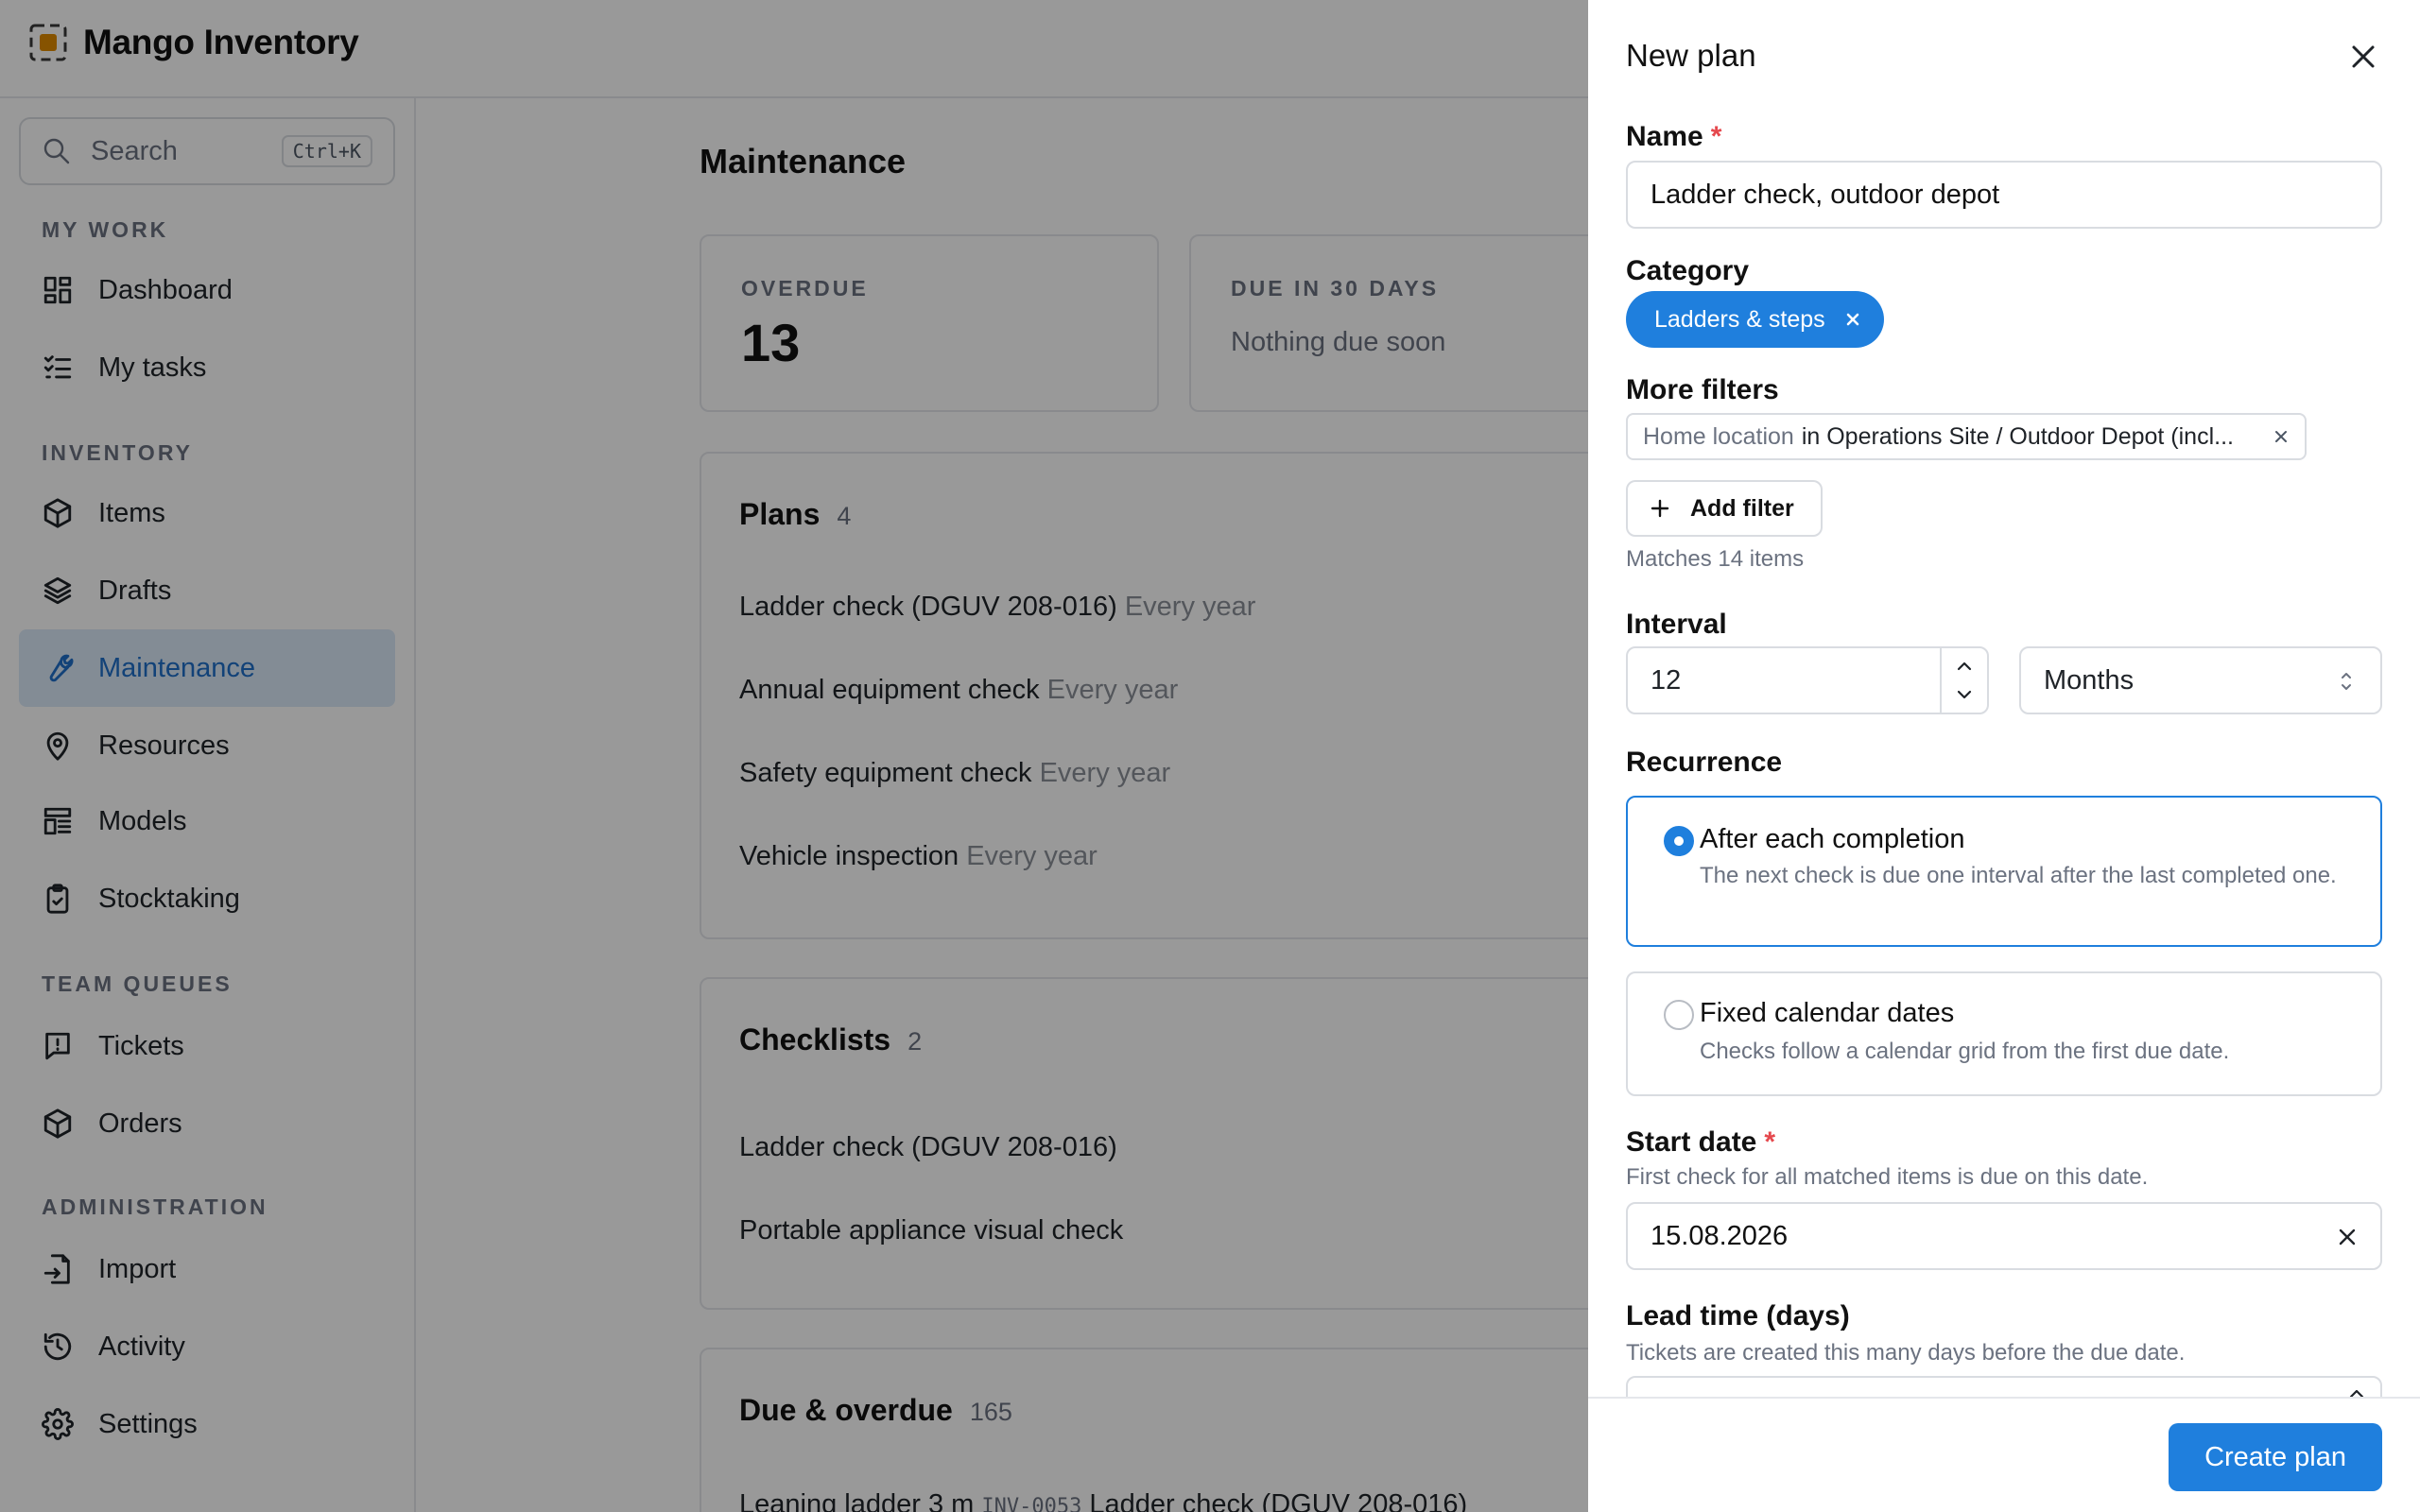 The image size is (2420, 1512). Describe the element at coordinates (1739, 319) in the screenshot. I see `chip-label: Ladders & steps` at that location.